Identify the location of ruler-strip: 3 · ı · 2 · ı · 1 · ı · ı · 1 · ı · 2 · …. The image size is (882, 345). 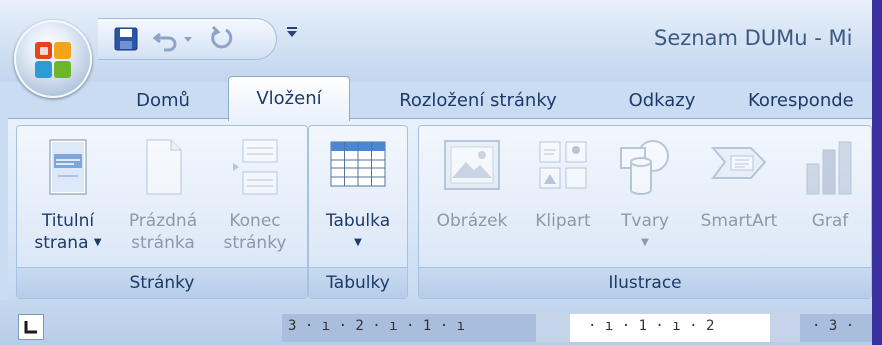
(436, 322).